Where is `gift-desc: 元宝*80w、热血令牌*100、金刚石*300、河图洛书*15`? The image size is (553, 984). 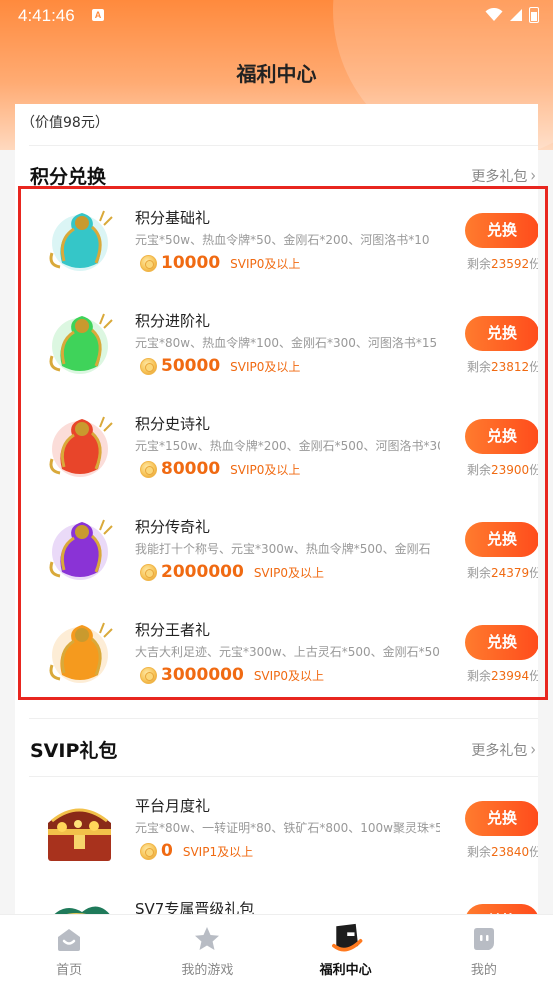 gift-desc: 元宝*80w、热血令牌*100、金刚石*300、河图洛书*15 is located at coordinates (286, 343).